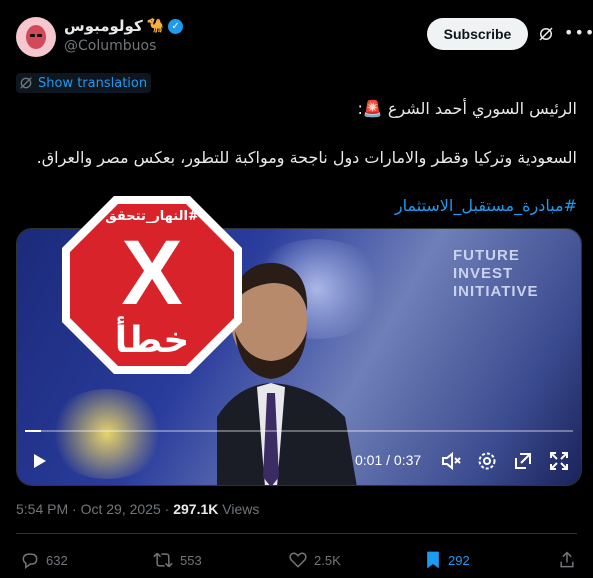  Describe the element at coordinates (433, 560) in the screenshot. I see `bookmark-icon` at that location.